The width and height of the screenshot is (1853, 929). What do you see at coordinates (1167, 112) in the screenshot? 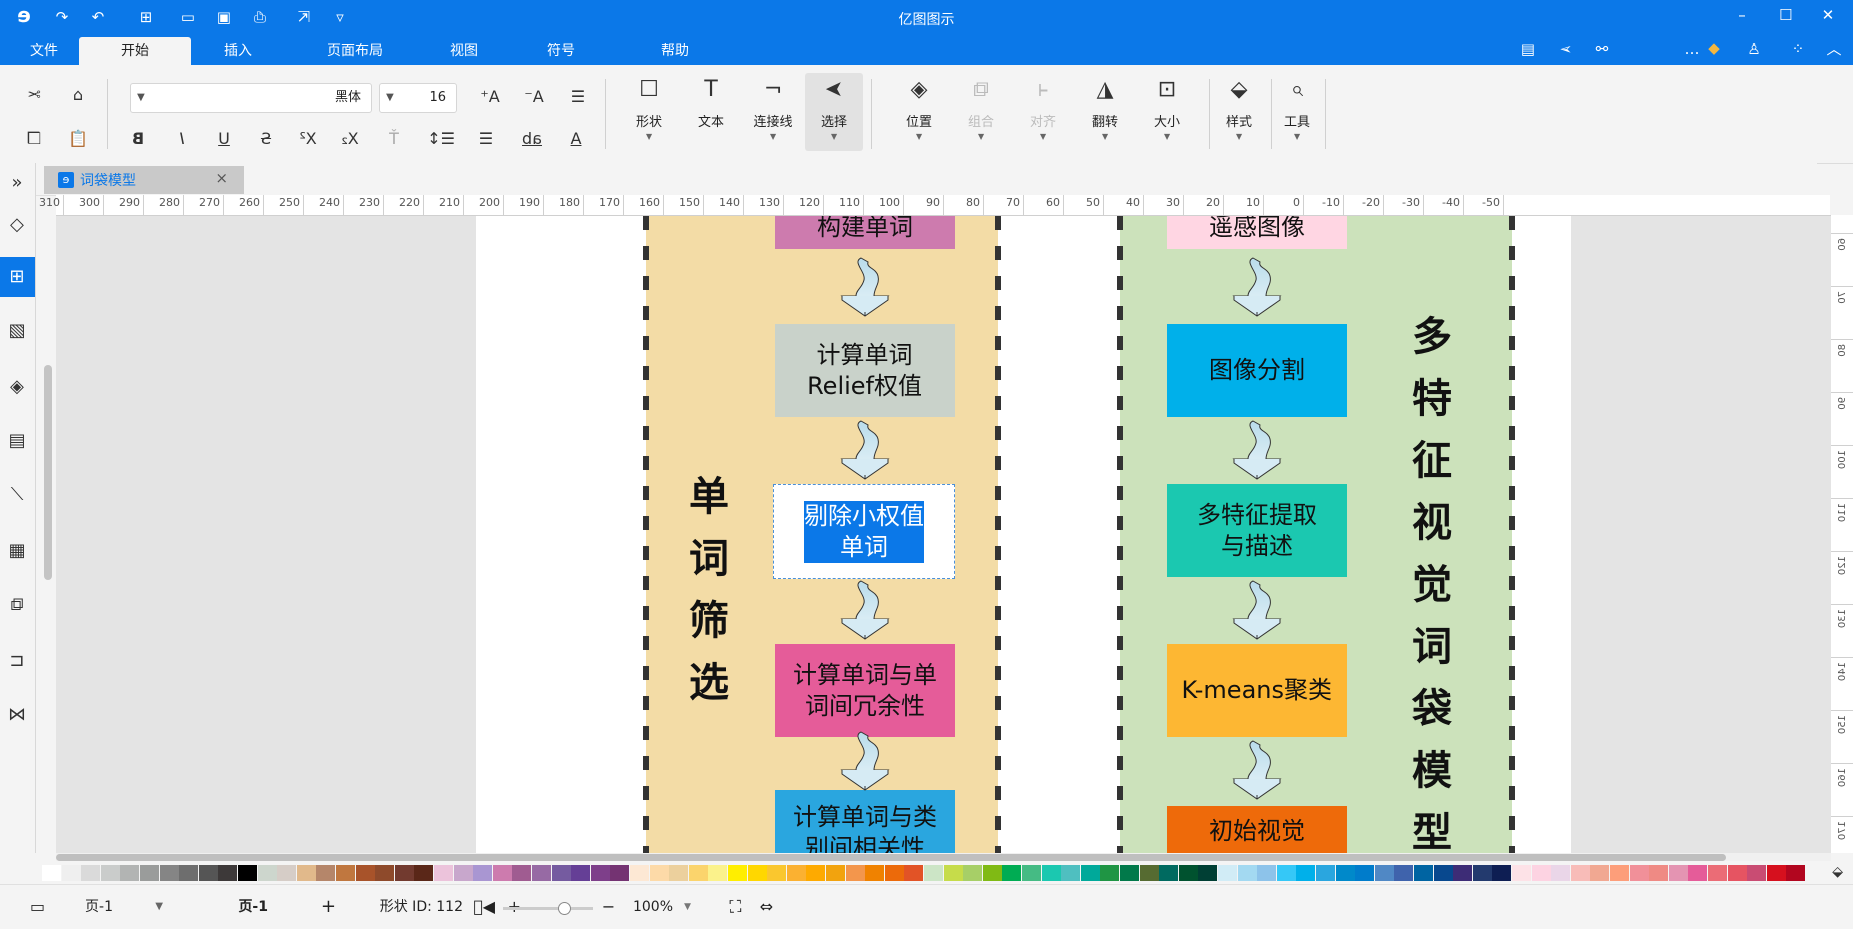
I see `size-button: ⊡ 大小 ▼` at bounding box center [1167, 112].